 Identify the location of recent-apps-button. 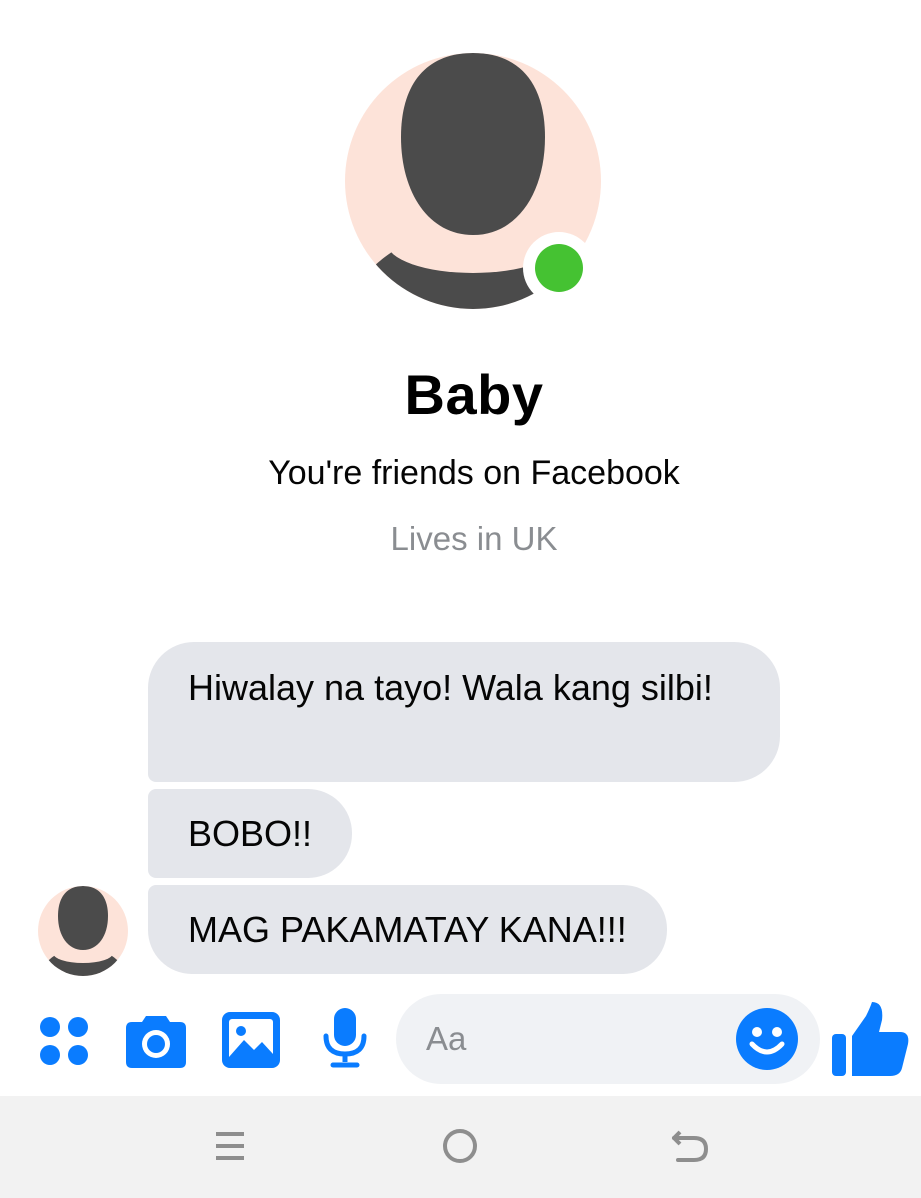
(230, 1146).